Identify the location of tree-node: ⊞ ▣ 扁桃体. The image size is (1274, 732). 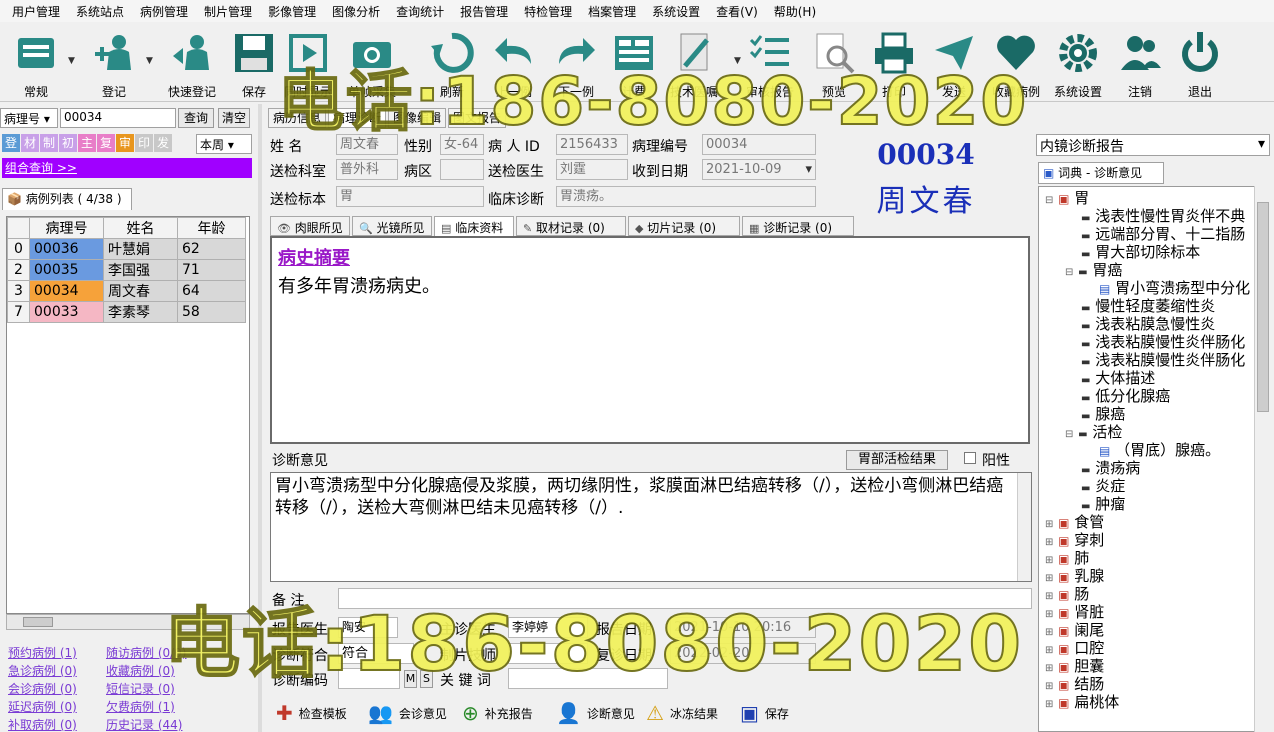
(1082, 701).